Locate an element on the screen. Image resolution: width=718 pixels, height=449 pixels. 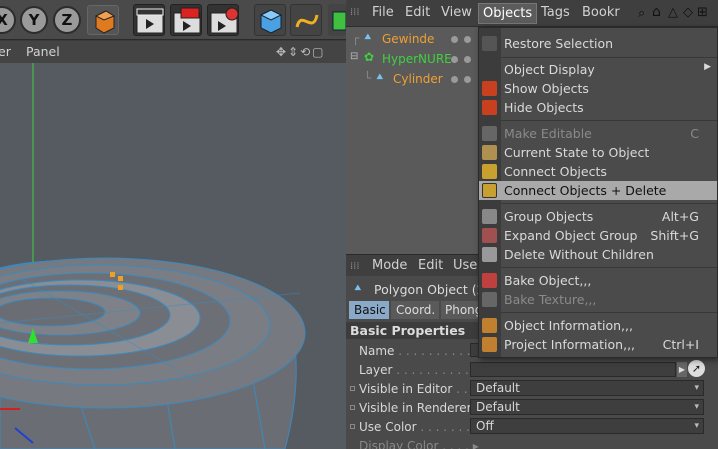
visible-in-renderer-select: Default ▾ is located at coordinates (587, 407).